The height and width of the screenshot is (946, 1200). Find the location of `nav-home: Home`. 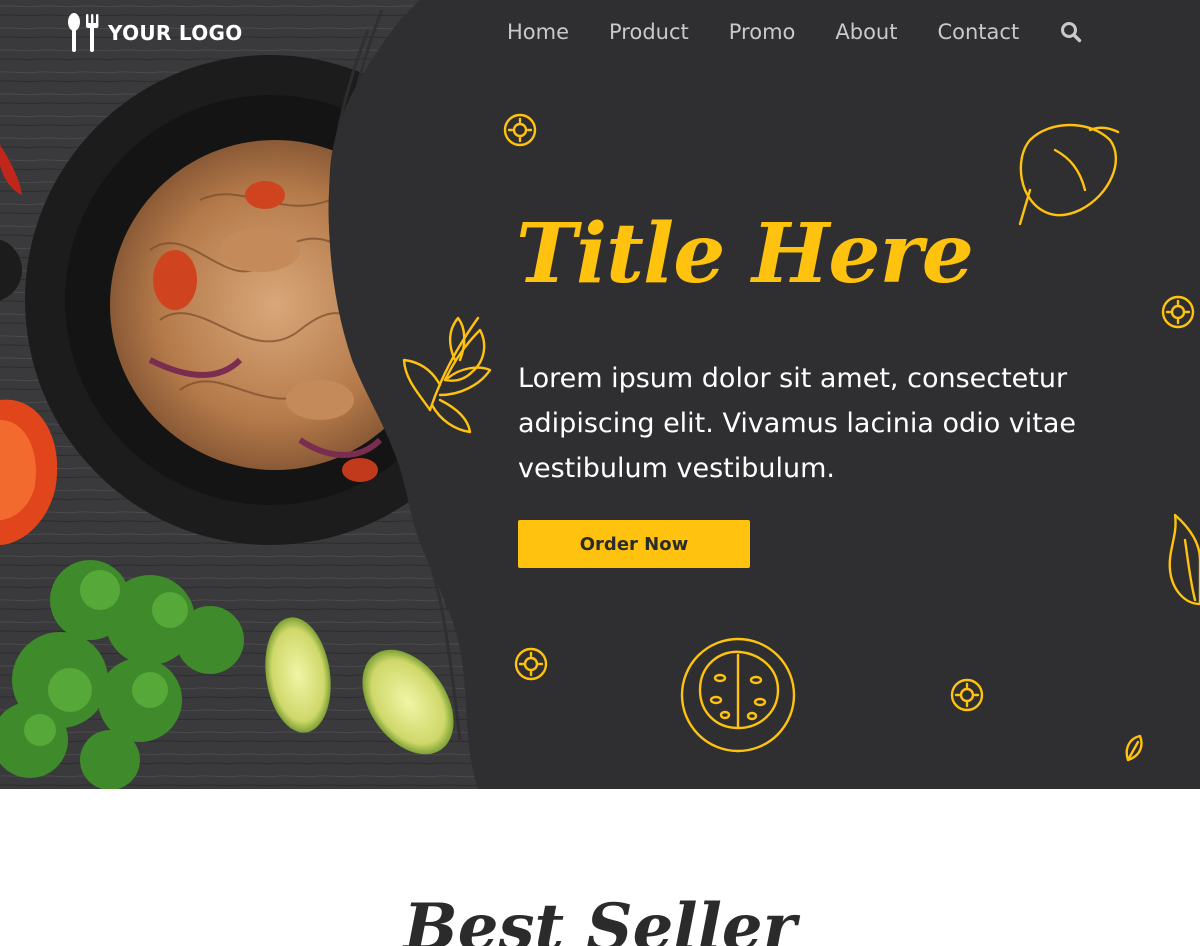

nav-home: Home is located at coordinates (538, 32).